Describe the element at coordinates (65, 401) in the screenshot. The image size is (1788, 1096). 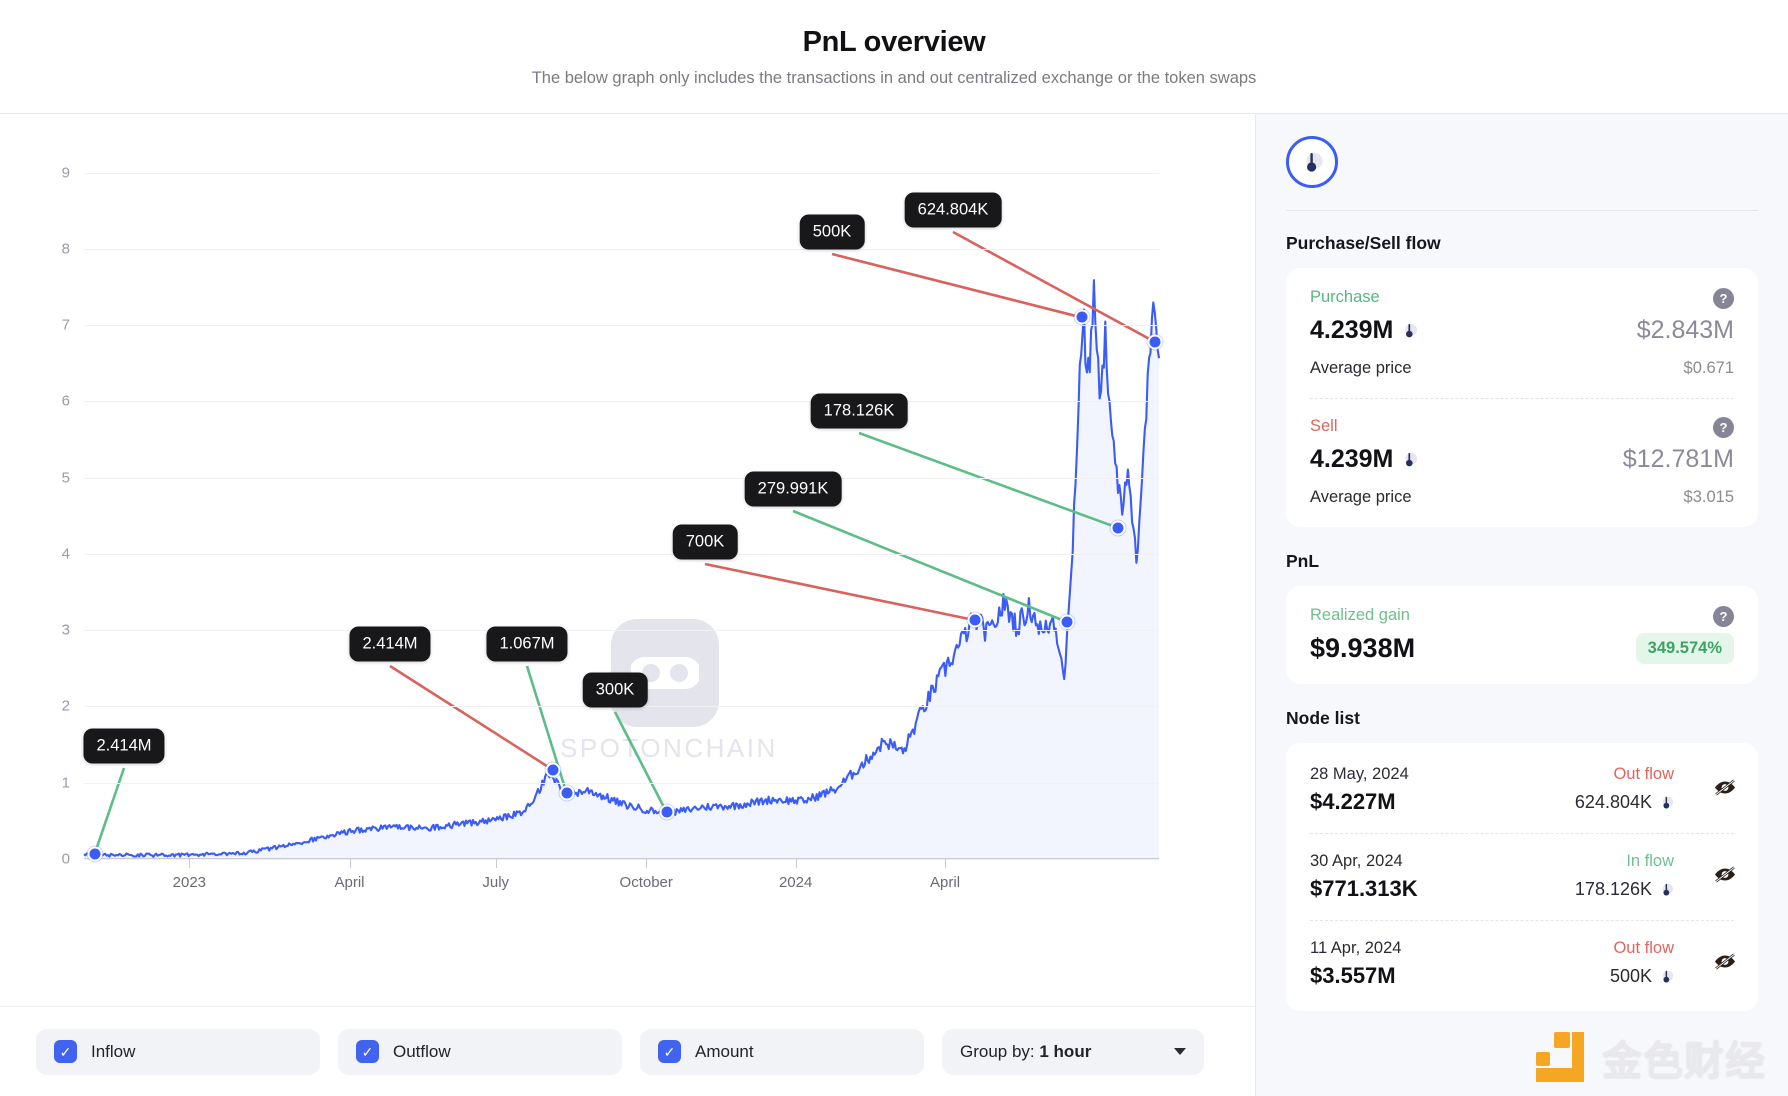
I see `y-axis-tick: 6` at that location.